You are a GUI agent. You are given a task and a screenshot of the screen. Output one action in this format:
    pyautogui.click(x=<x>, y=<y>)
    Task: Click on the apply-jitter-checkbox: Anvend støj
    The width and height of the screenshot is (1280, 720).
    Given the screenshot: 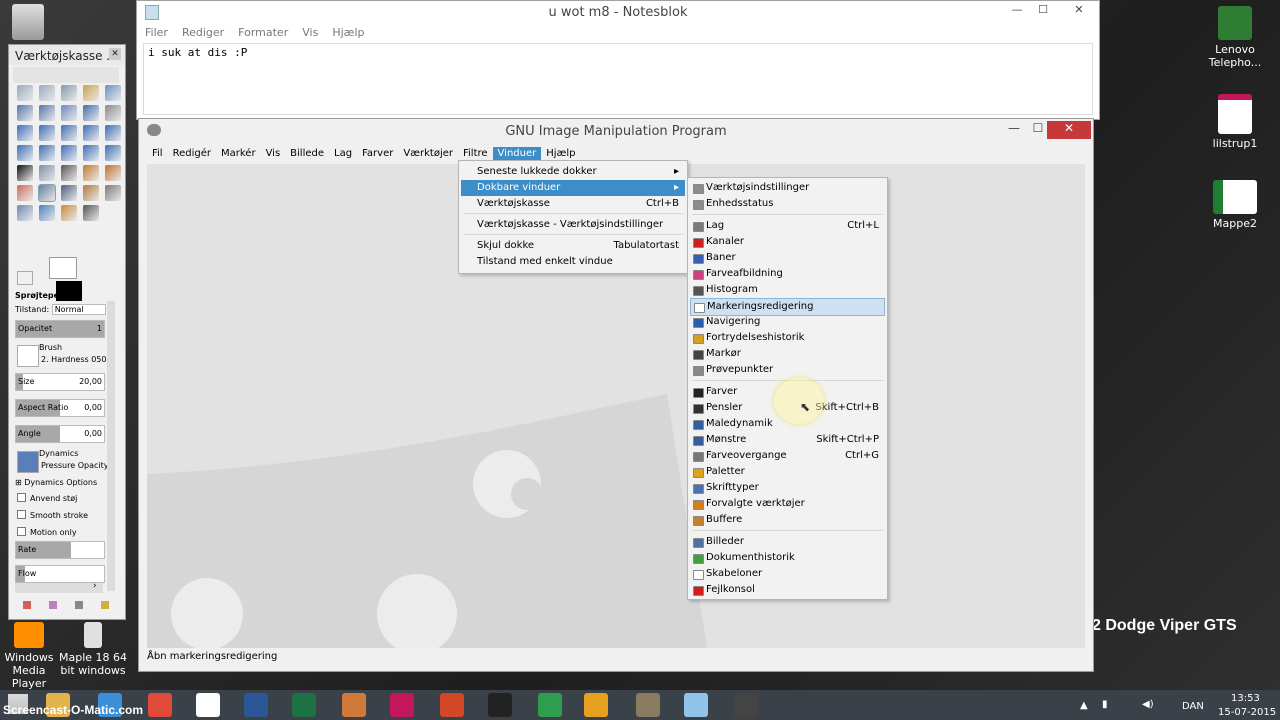 What is the action you would take?
    pyautogui.click(x=47, y=498)
    